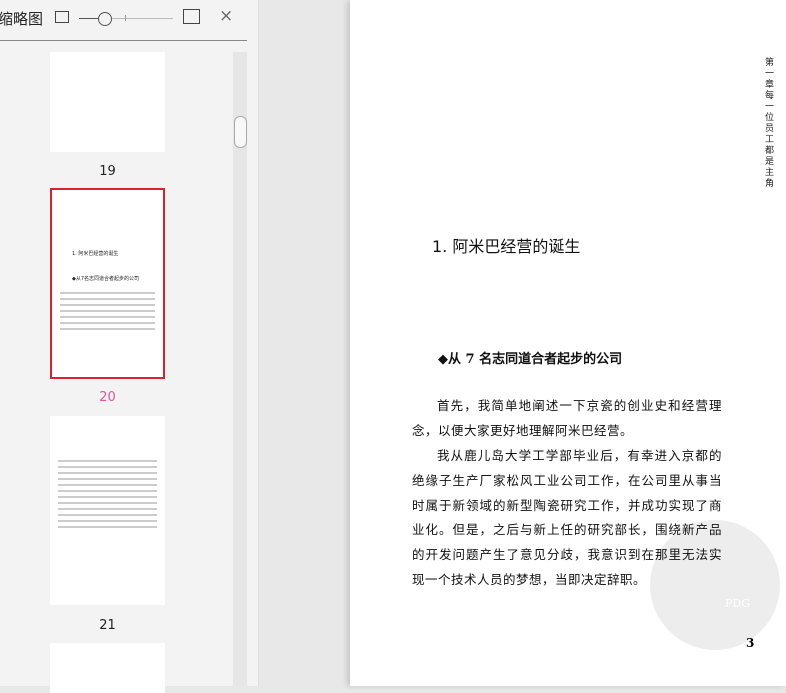 This screenshot has height=693, width=786. I want to click on scrollbar, so click(240, 369).